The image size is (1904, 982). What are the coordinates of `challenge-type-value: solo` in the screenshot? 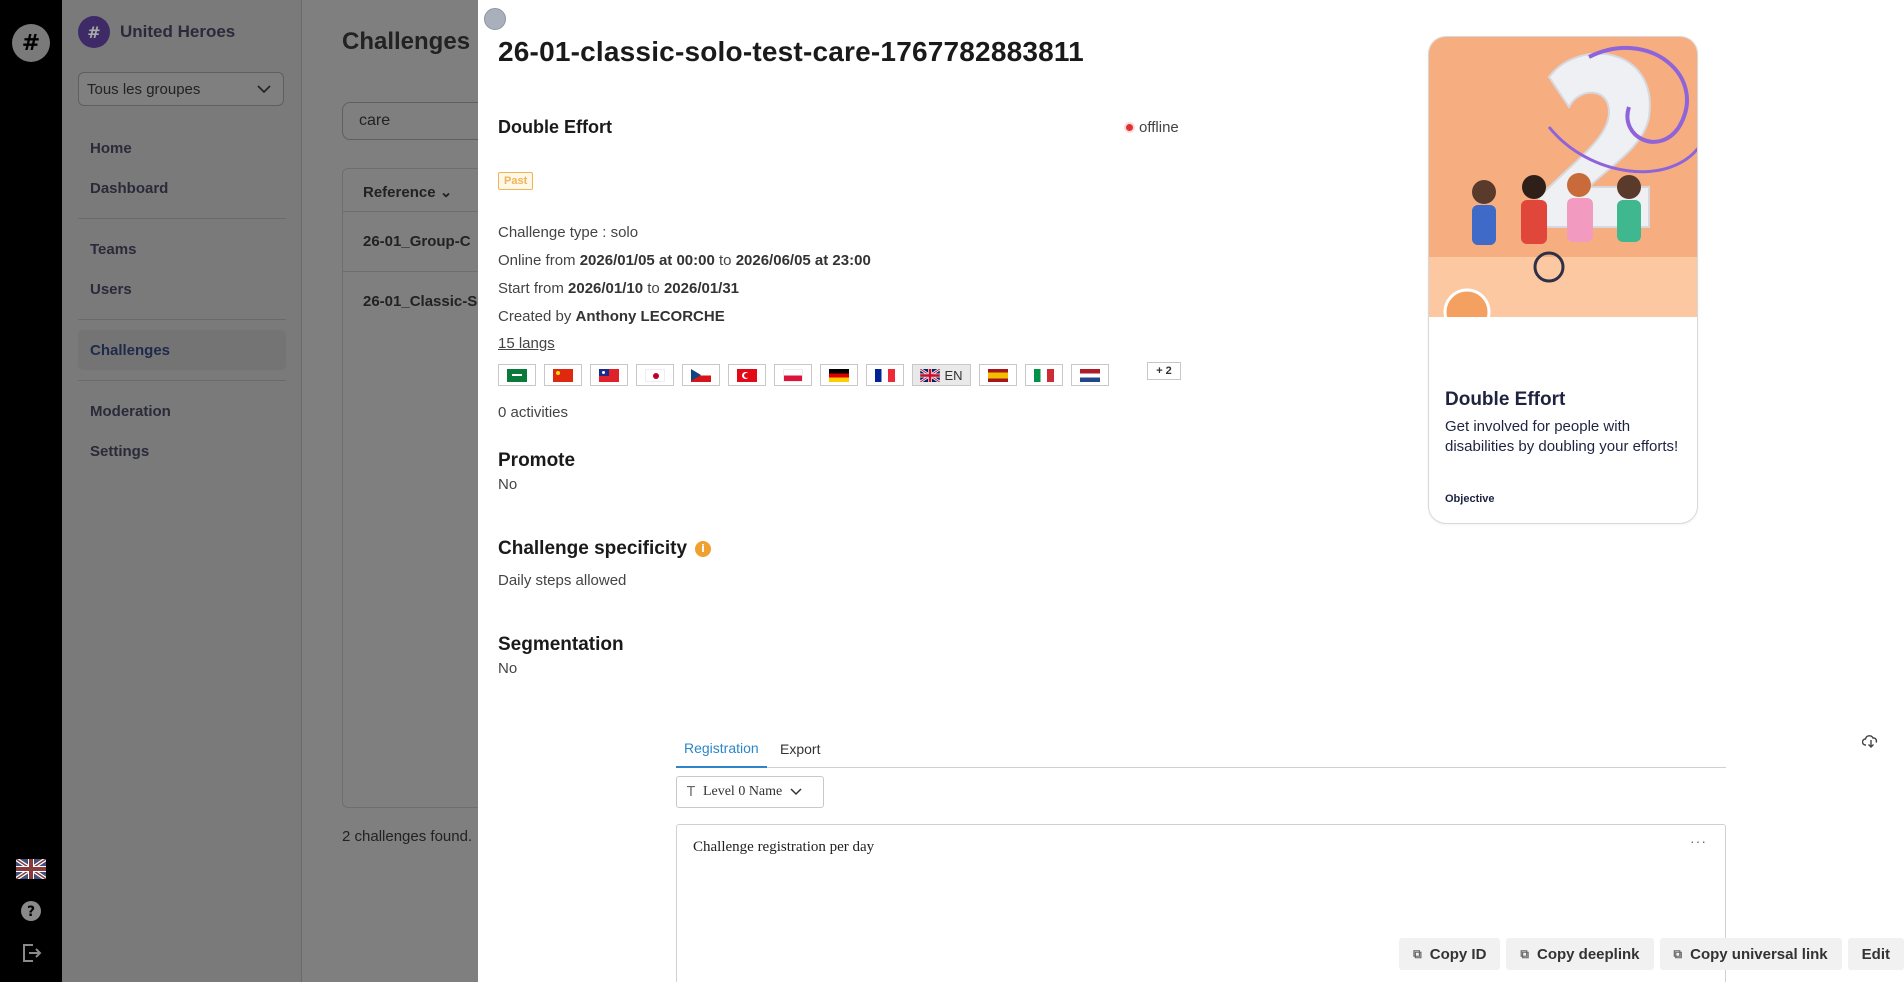 It's located at (624, 232).